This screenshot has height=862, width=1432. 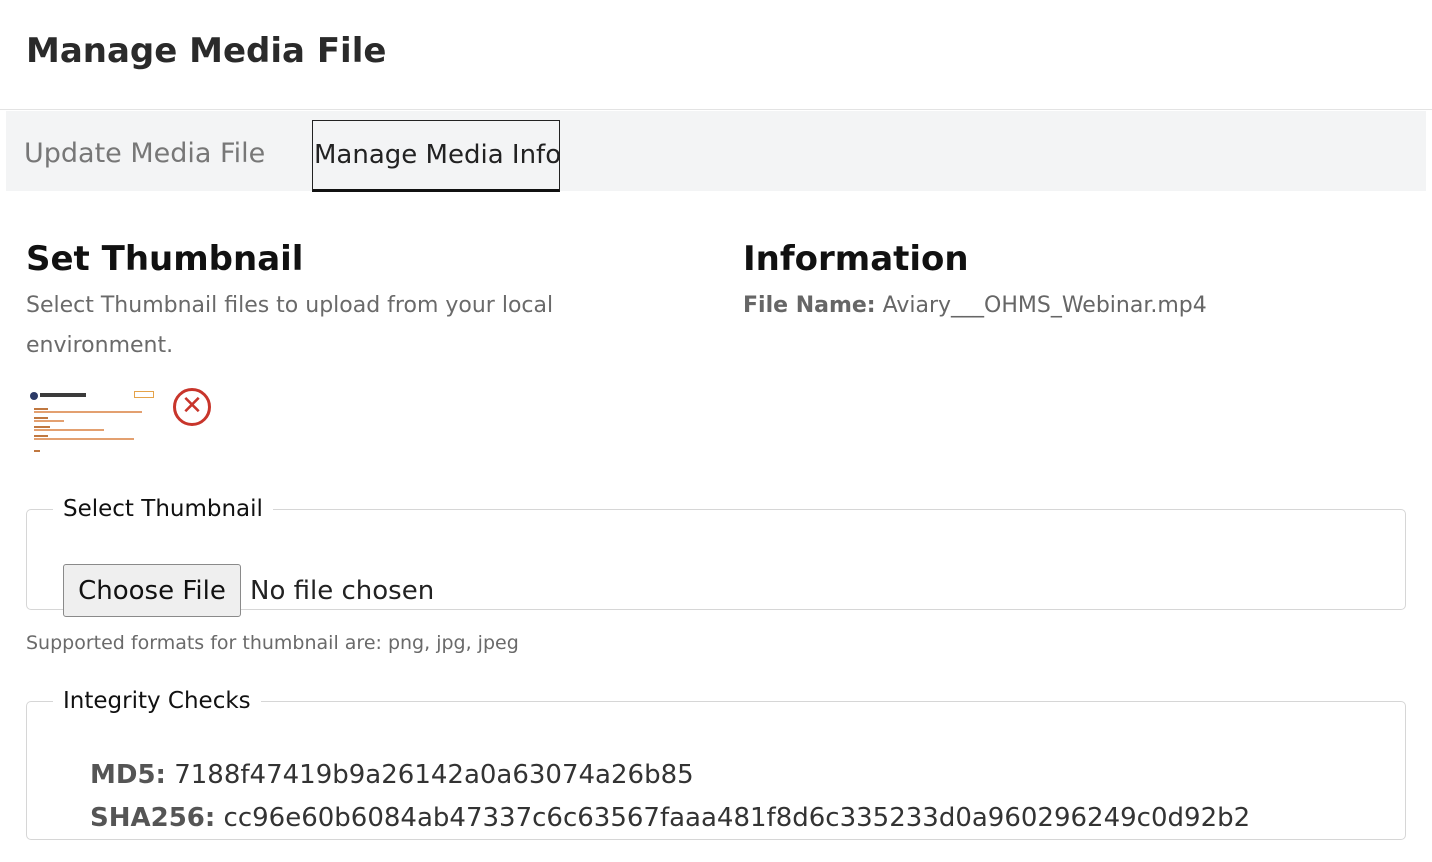 What do you see at coordinates (144, 156) in the screenshot?
I see `tab-update-media-file: Update Media File` at bounding box center [144, 156].